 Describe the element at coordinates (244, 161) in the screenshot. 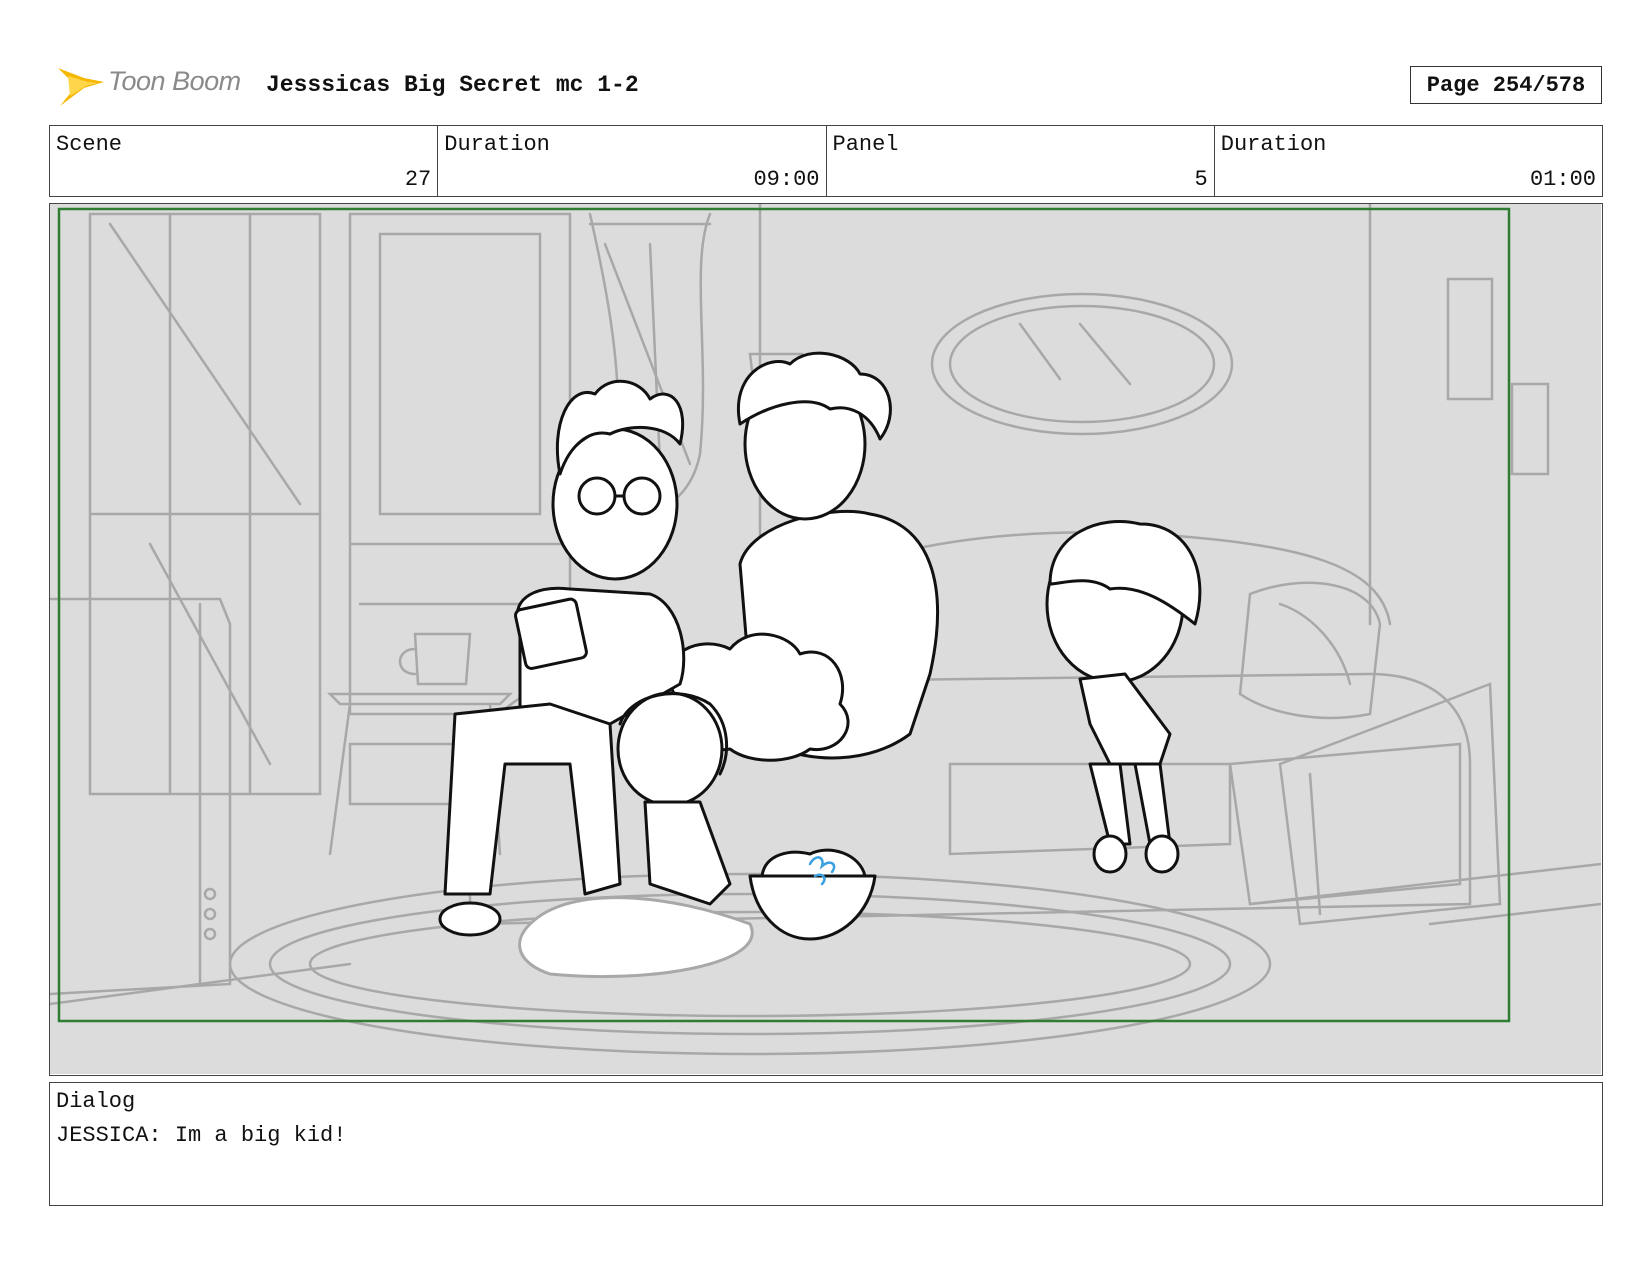

I see `scene-cell: Scene 27` at that location.